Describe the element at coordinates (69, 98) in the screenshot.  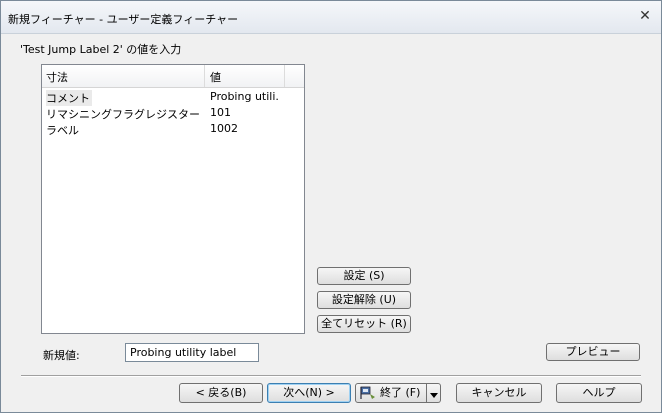
I see `row-name: コメント` at that location.